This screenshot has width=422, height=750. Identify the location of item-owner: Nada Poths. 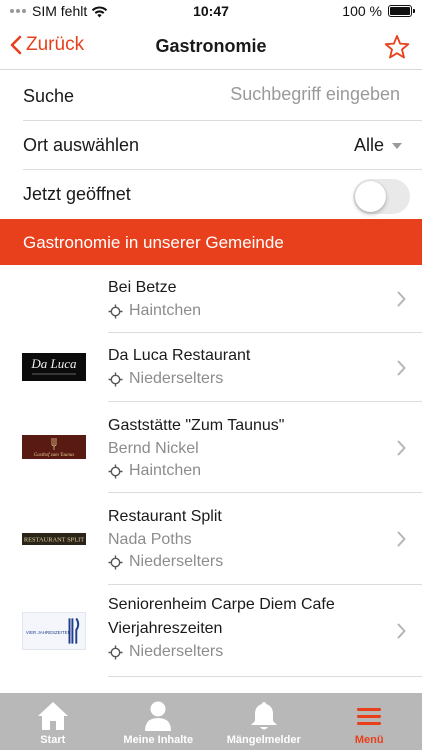
(150, 539).